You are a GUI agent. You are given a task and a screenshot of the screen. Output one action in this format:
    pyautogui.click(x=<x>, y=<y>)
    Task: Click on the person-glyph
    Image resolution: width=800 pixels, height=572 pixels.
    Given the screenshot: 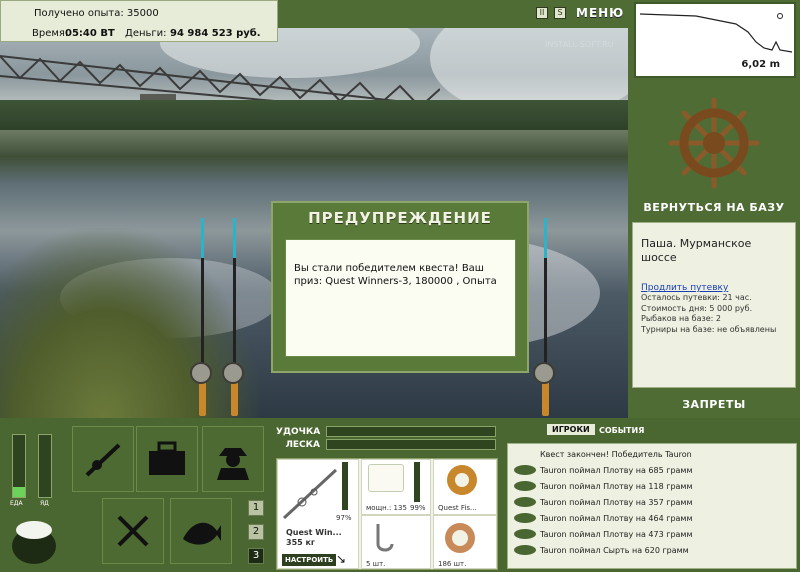 What is the action you would take?
    pyautogui.click(x=233, y=464)
    